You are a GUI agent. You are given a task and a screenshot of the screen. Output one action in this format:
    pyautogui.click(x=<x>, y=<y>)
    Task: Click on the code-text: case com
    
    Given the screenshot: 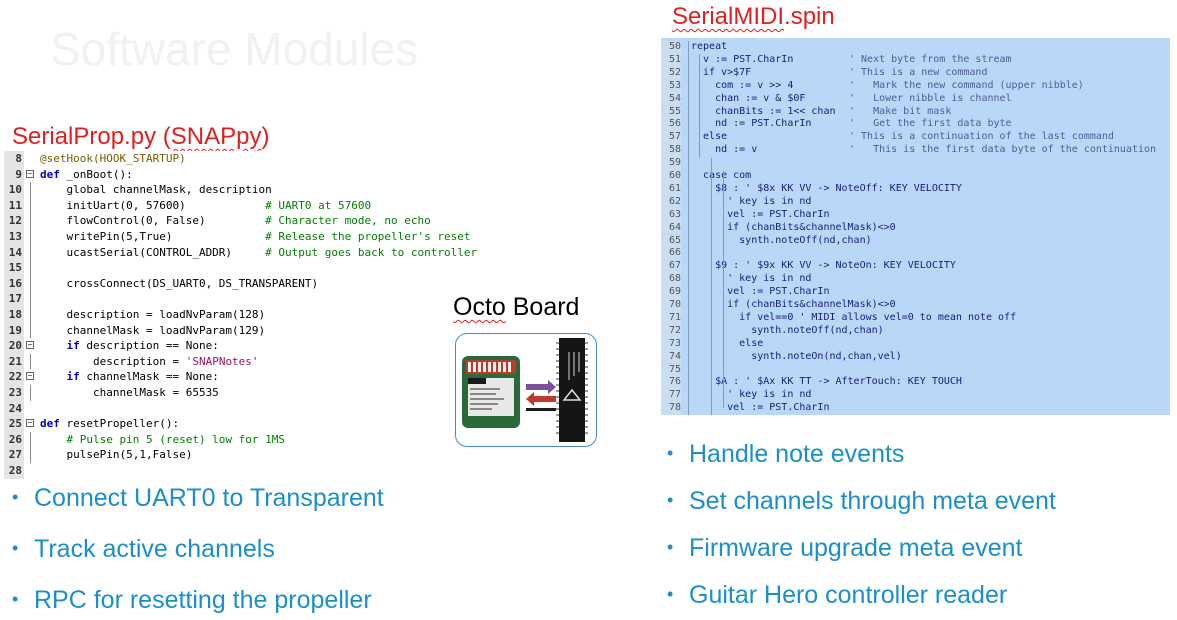 What is the action you would take?
    pyautogui.click(x=721, y=175)
    